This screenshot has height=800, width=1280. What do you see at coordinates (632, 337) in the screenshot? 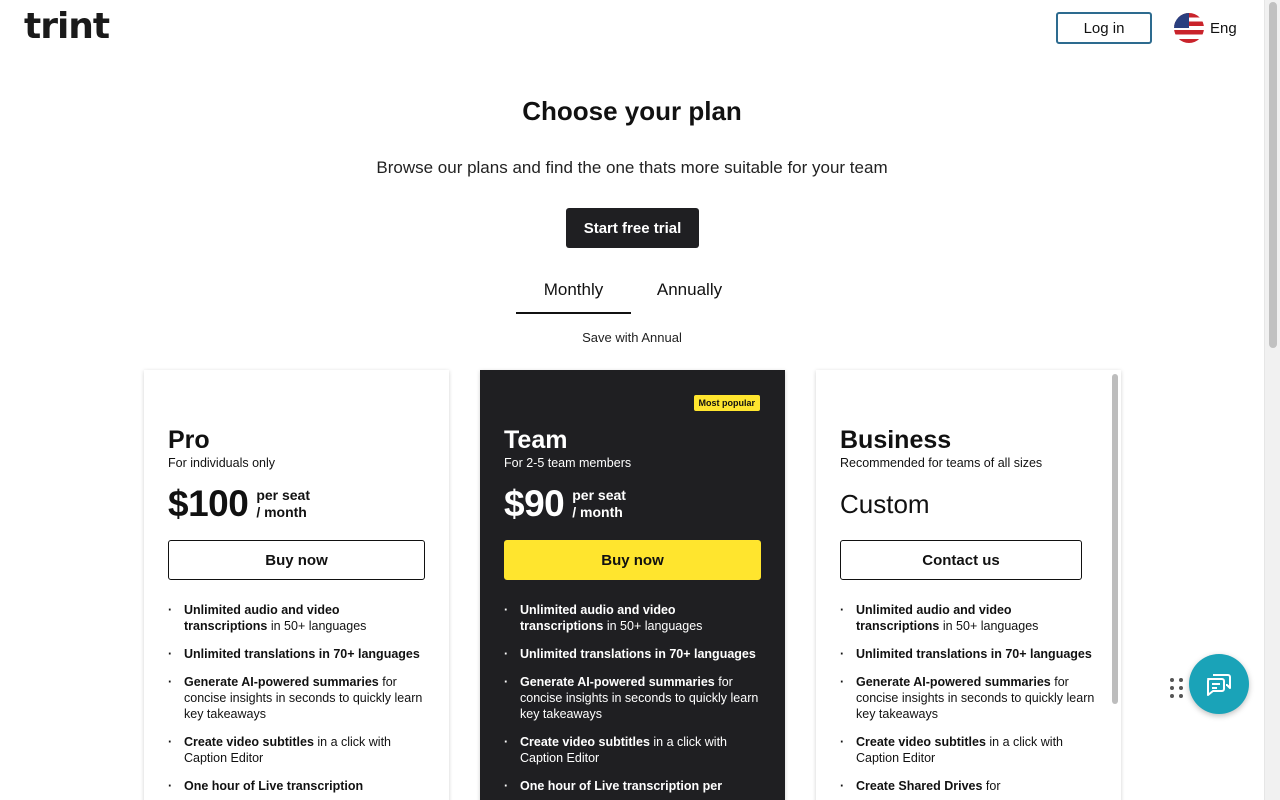
I see `save-with-annual-note: Save with Annual` at bounding box center [632, 337].